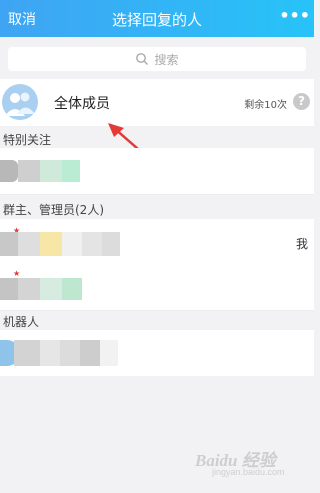  I want to click on list-item: ★, so click(157, 287).